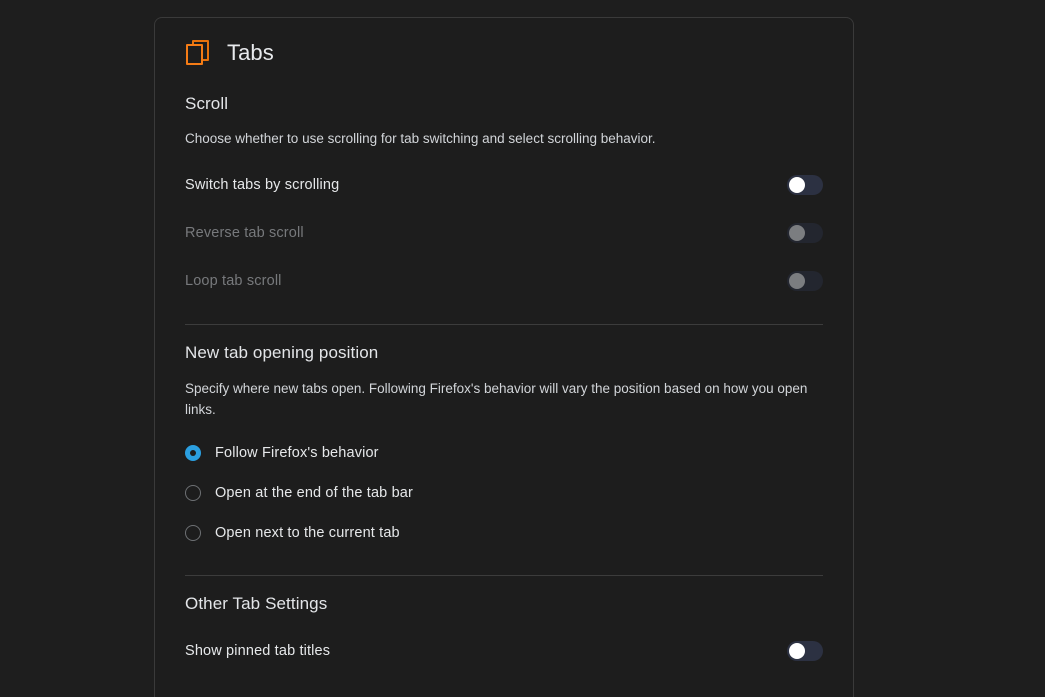  What do you see at coordinates (244, 232) in the screenshot?
I see `setting-label-reverse-tab-scroll: Reverse tab scroll` at bounding box center [244, 232].